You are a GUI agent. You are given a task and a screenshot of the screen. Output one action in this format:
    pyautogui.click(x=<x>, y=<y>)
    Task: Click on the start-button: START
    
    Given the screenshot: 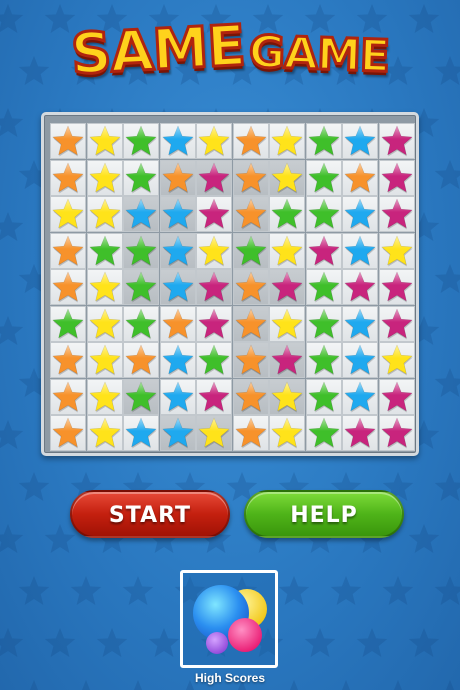 What is the action you would take?
    pyautogui.click(x=150, y=514)
    